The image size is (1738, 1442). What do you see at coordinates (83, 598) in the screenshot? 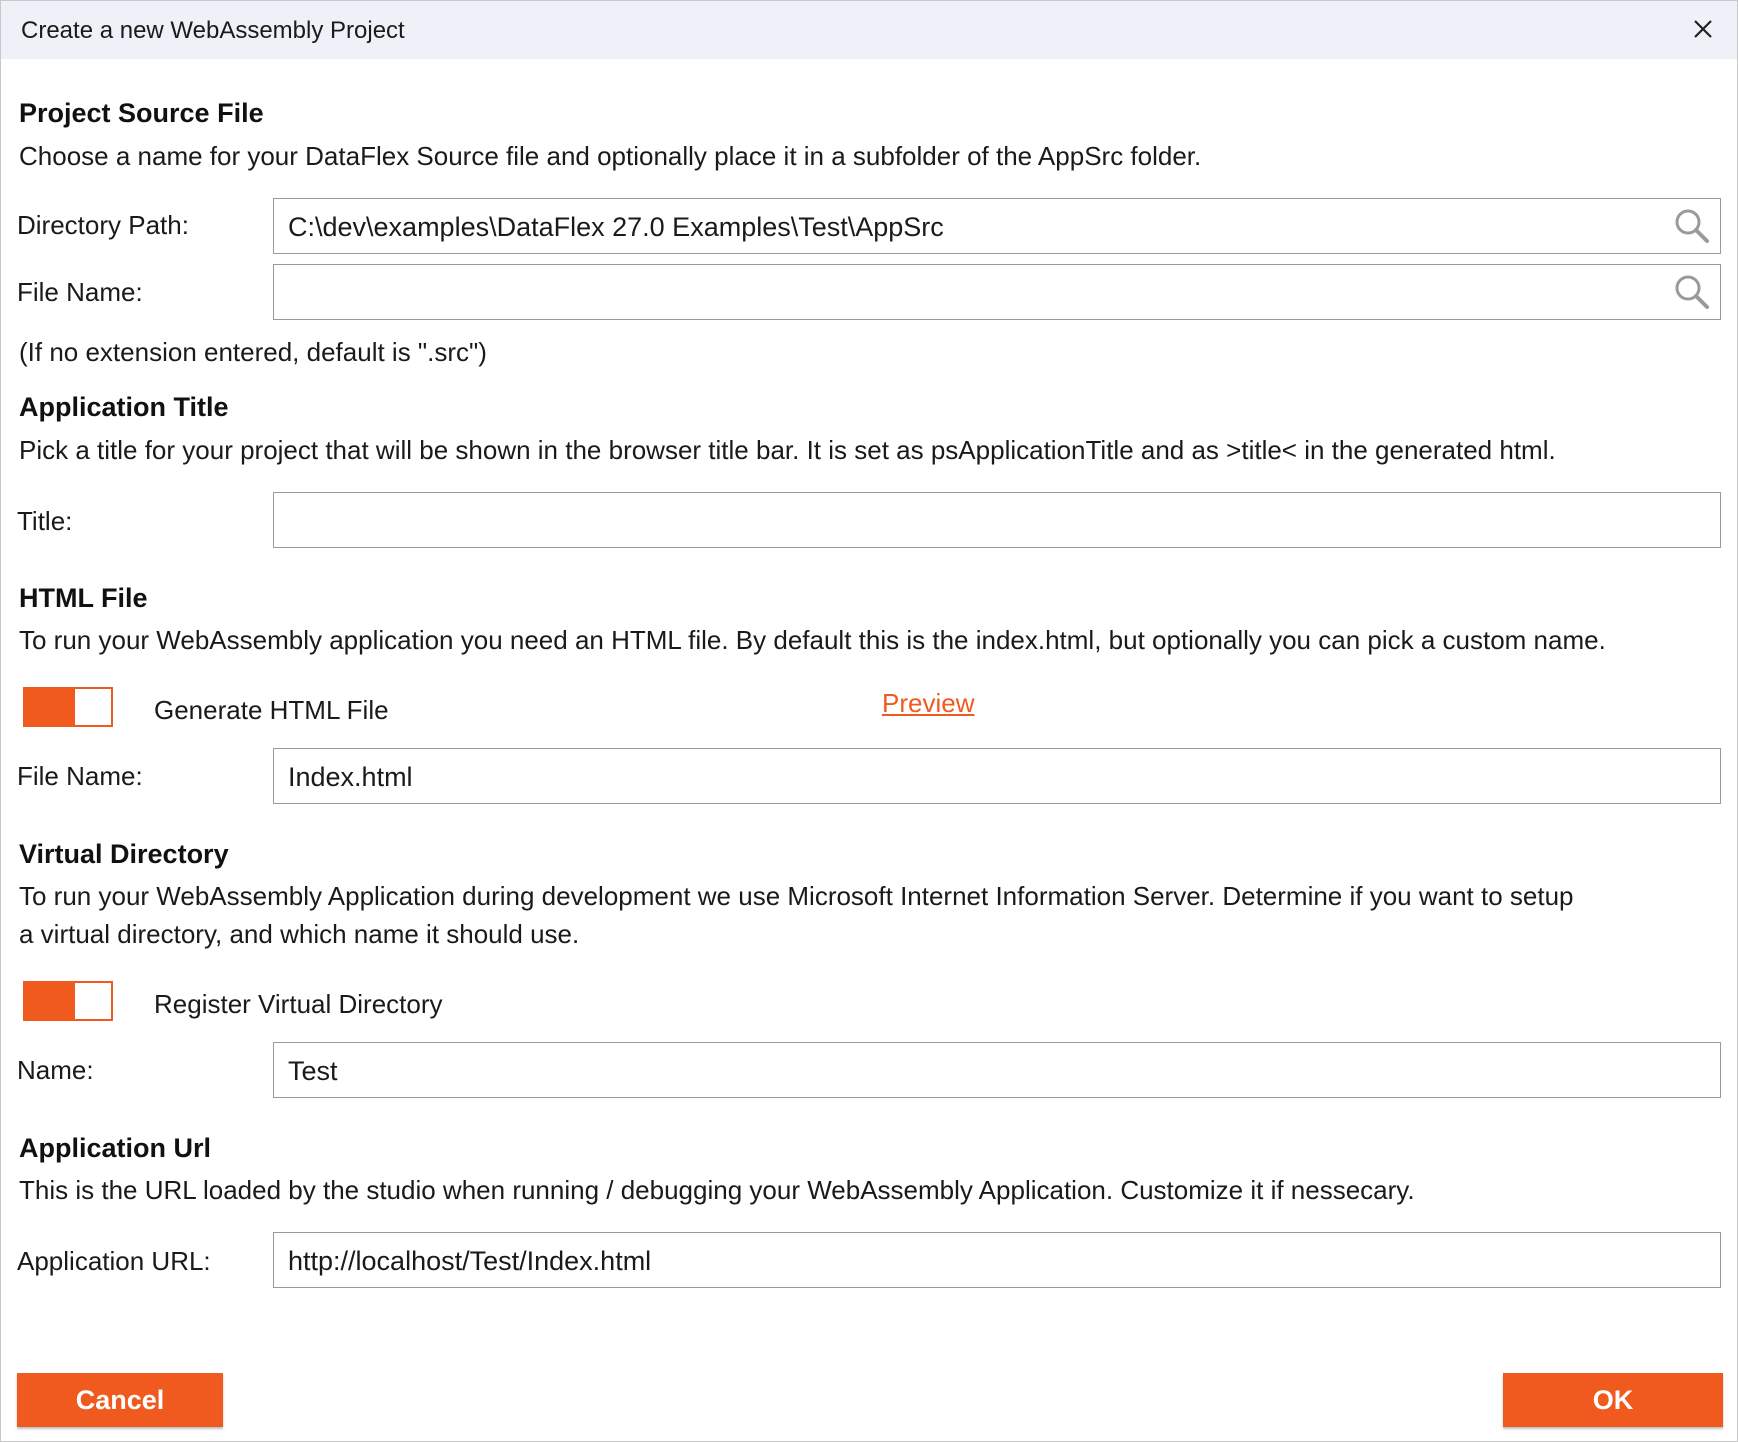
I see `html-file-heading: HTML File` at bounding box center [83, 598].